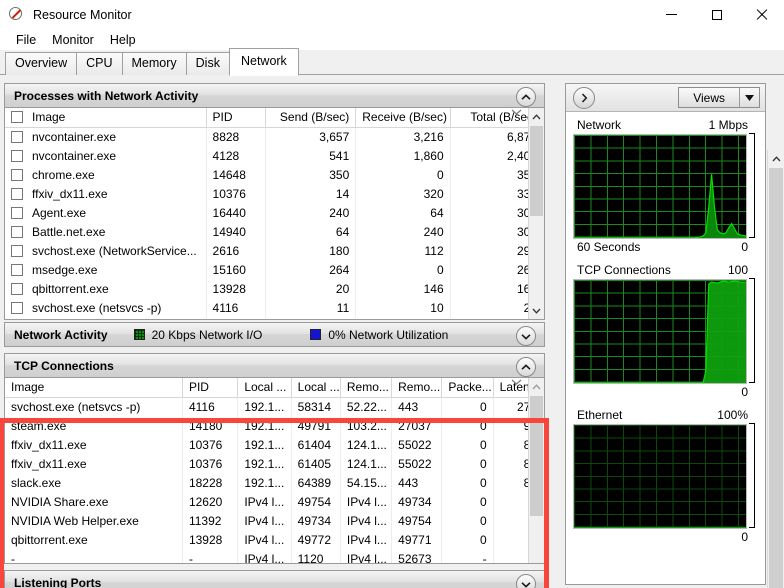  Describe the element at coordinates (660, 331) in the screenshot. I see `tcp-graph-plot` at that location.